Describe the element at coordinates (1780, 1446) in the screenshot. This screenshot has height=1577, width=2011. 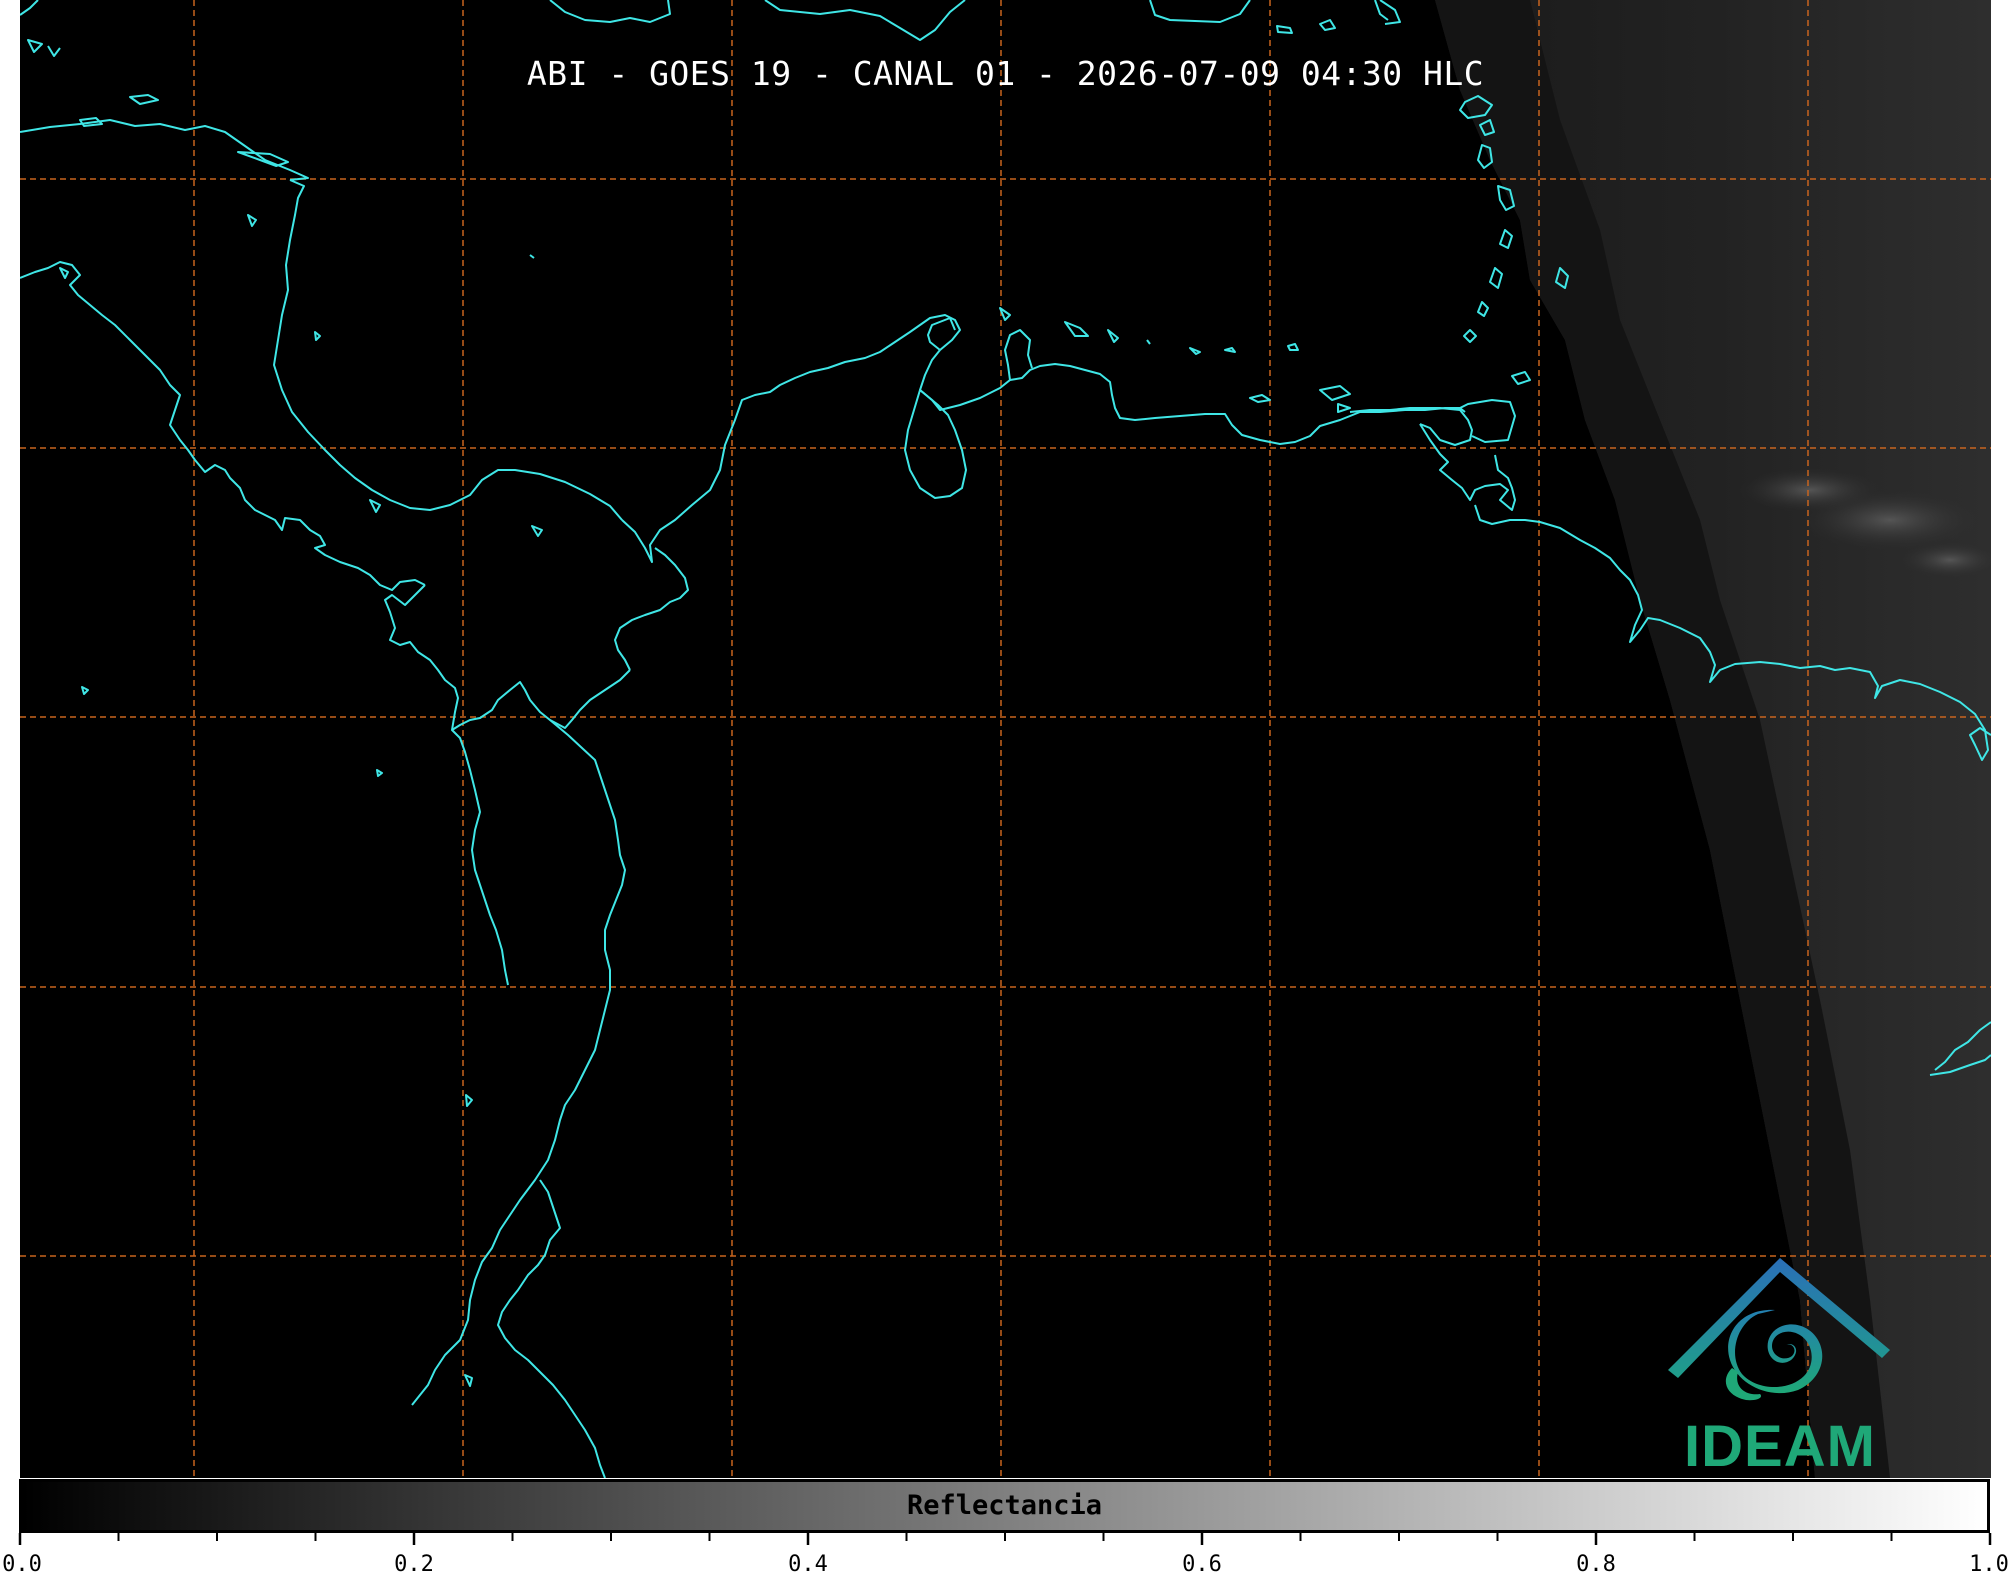
I see `logo-text: IDEAM` at that location.